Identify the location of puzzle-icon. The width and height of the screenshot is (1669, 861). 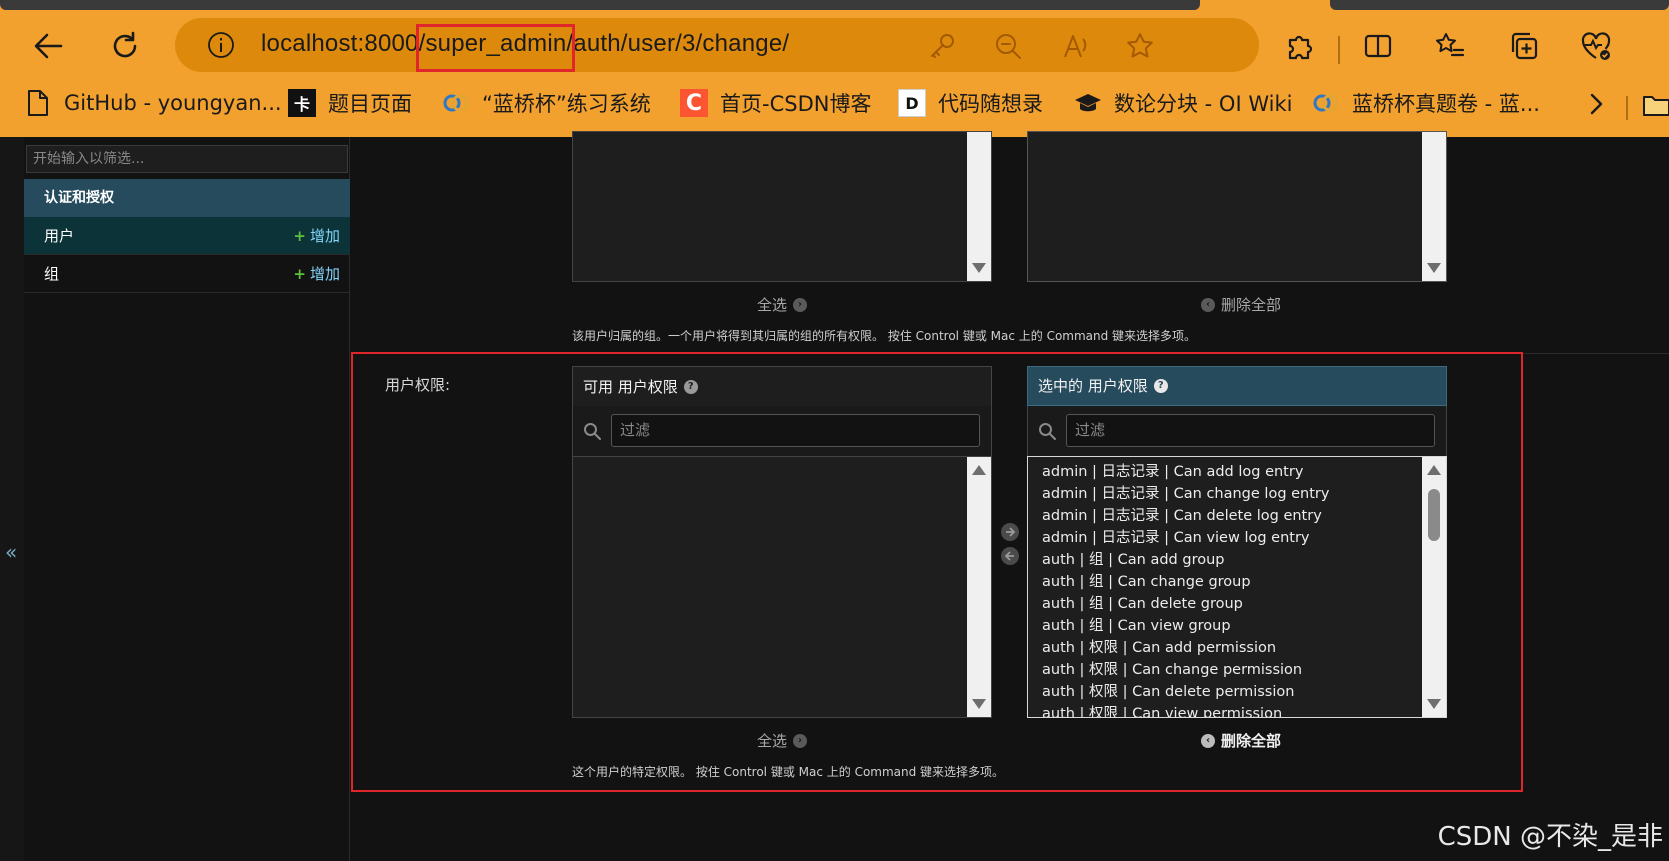
(1300, 47).